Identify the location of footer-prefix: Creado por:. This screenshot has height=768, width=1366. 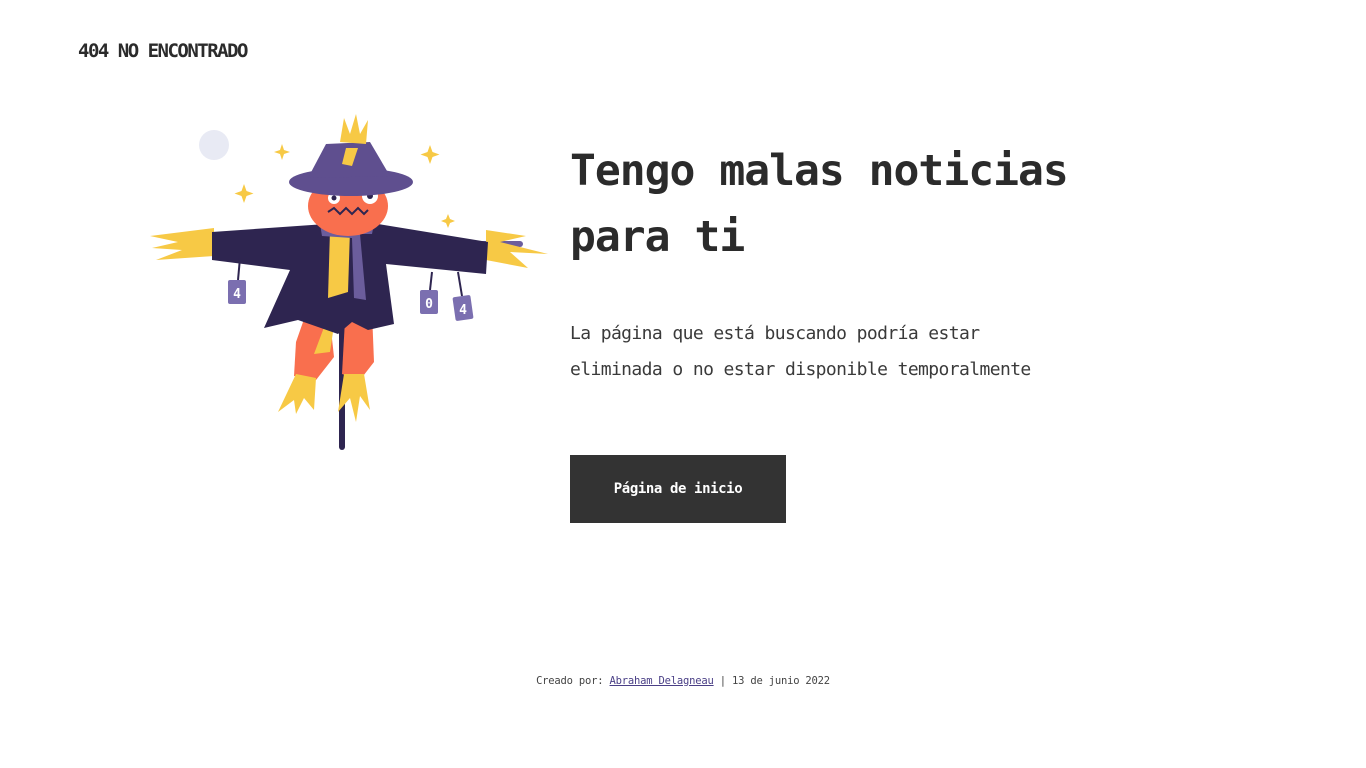
(573, 681).